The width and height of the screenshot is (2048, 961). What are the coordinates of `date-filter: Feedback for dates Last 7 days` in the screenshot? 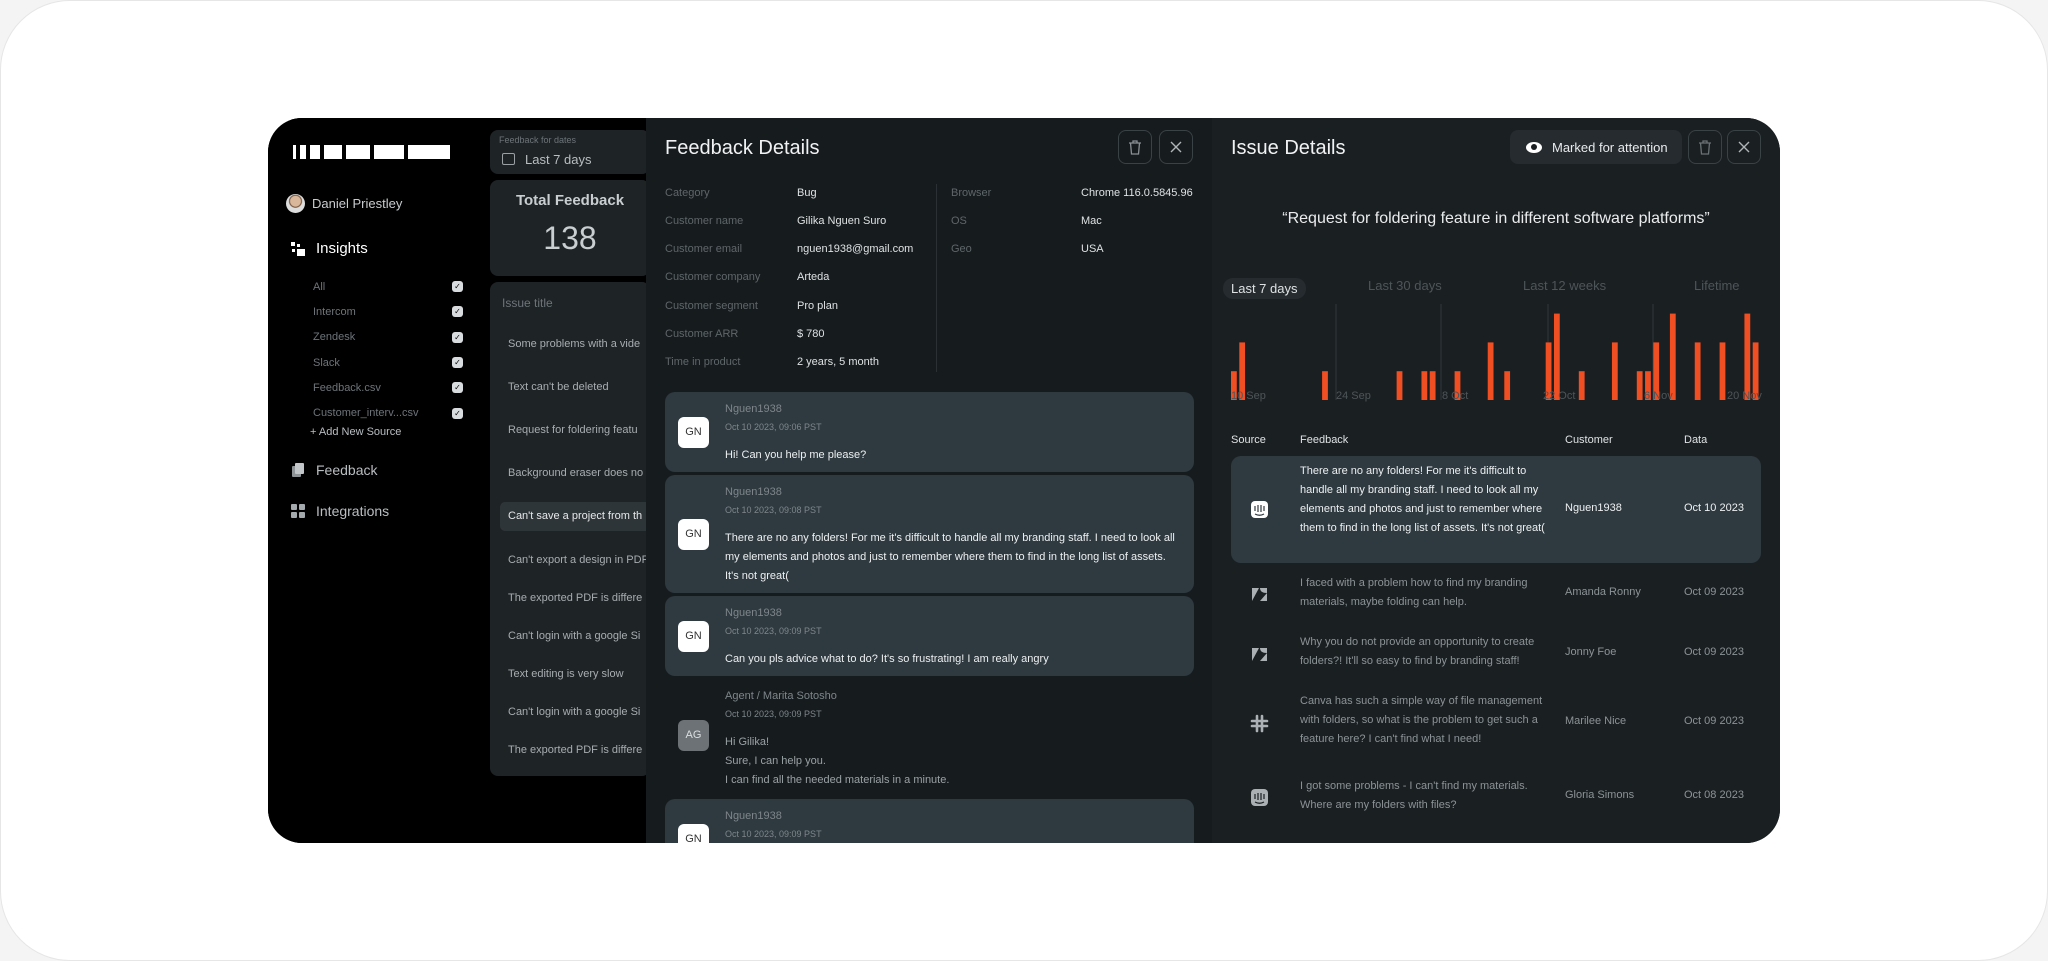 It's located at (570, 152).